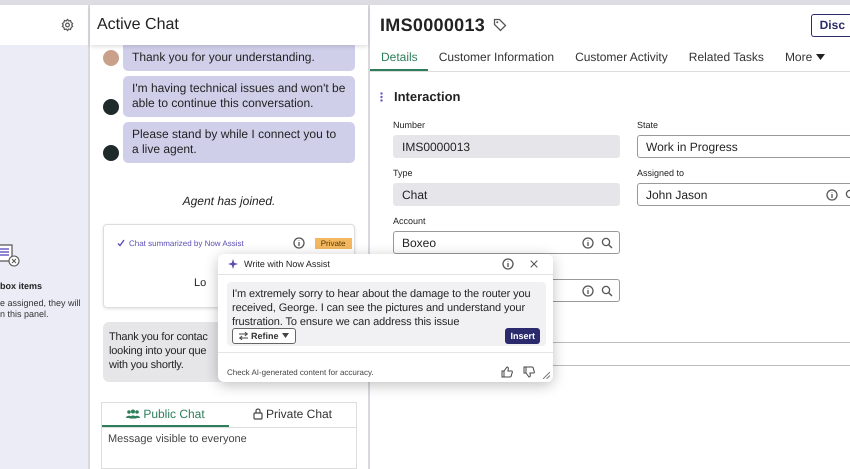  What do you see at coordinates (381, 97) in the screenshot?
I see `drag-handle-icon` at bounding box center [381, 97].